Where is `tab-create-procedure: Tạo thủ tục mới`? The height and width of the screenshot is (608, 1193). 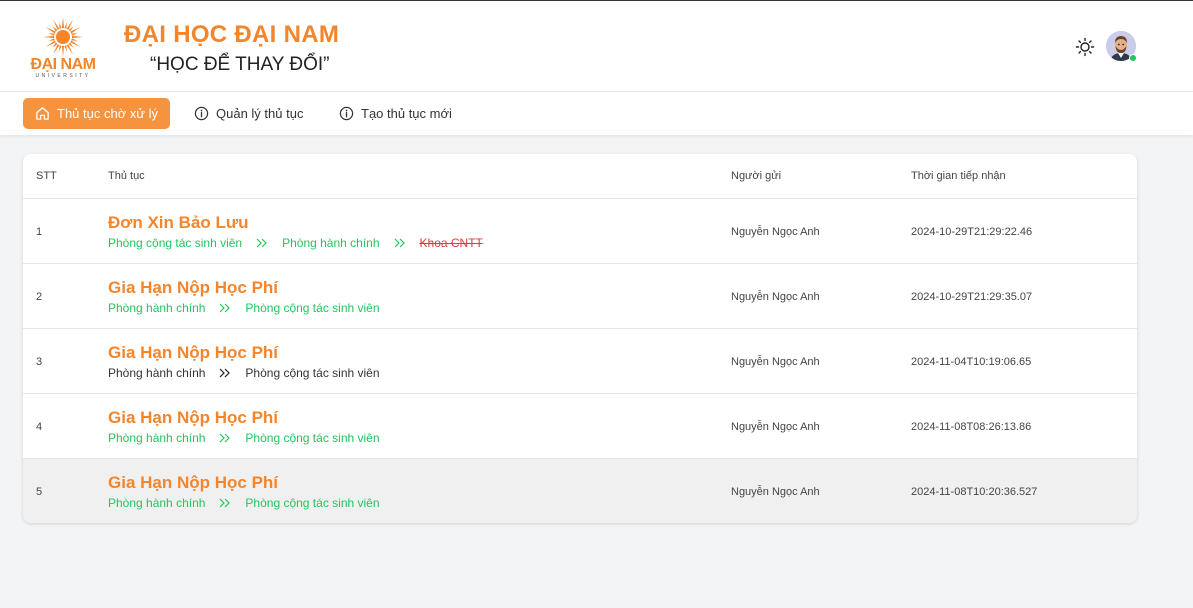 tab-create-procedure: Tạo thủ tục mới is located at coordinates (395, 113).